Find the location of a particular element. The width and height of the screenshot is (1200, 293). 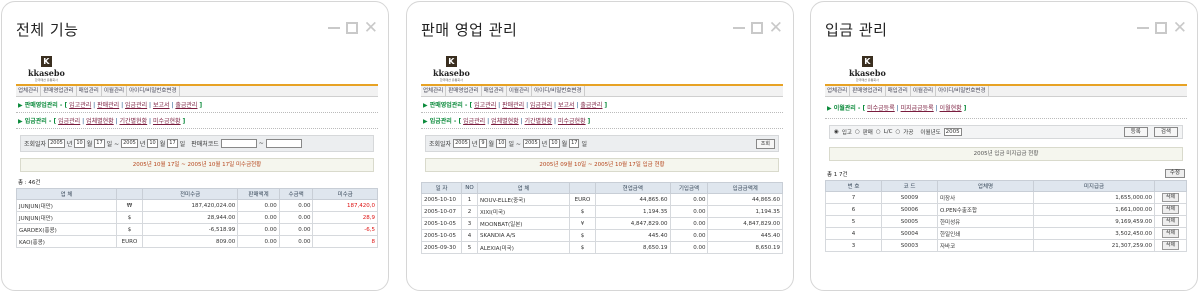

table-row: 7 S0009 미장사 1,655,000.00 삭제 is located at coordinates (1006, 197).